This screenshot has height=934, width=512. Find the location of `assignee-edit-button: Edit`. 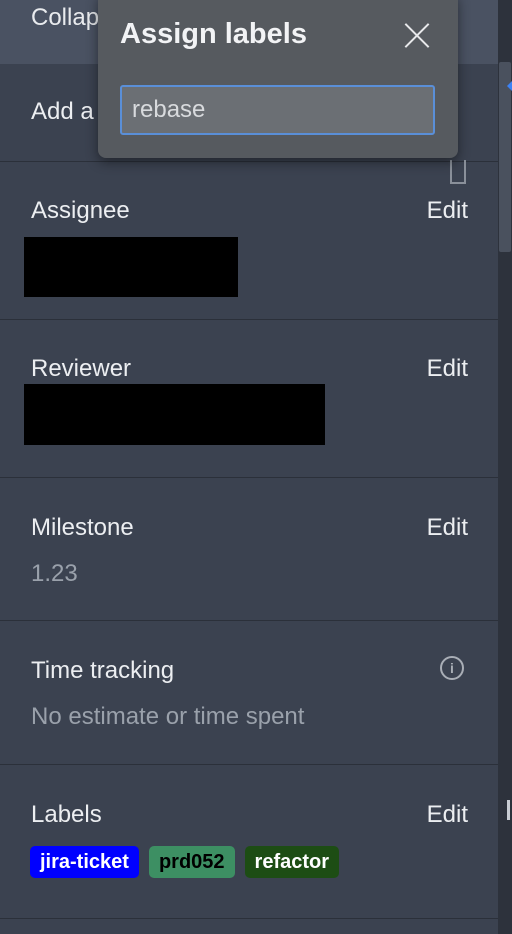

assignee-edit-button: Edit is located at coordinates (447, 211).